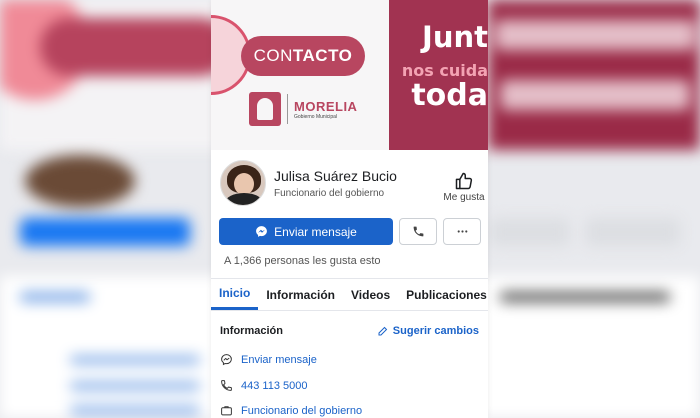 The height and width of the screenshot is (418, 700). Describe the element at coordinates (251, 331) in the screenshot. I see `info-heading: Información` at that location.